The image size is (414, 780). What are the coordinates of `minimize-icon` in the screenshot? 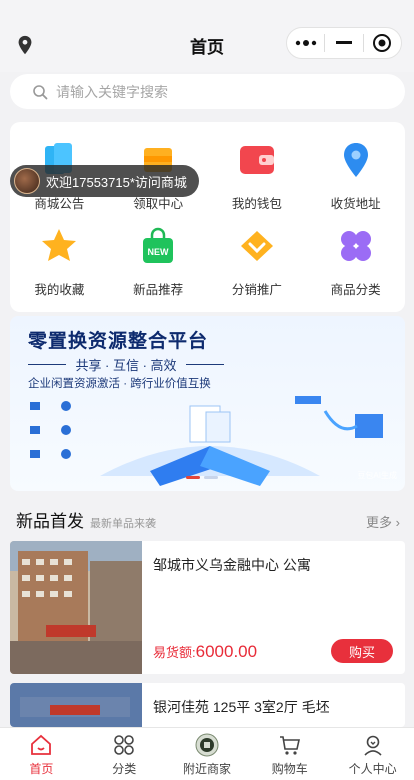 It's located at (343, 42).